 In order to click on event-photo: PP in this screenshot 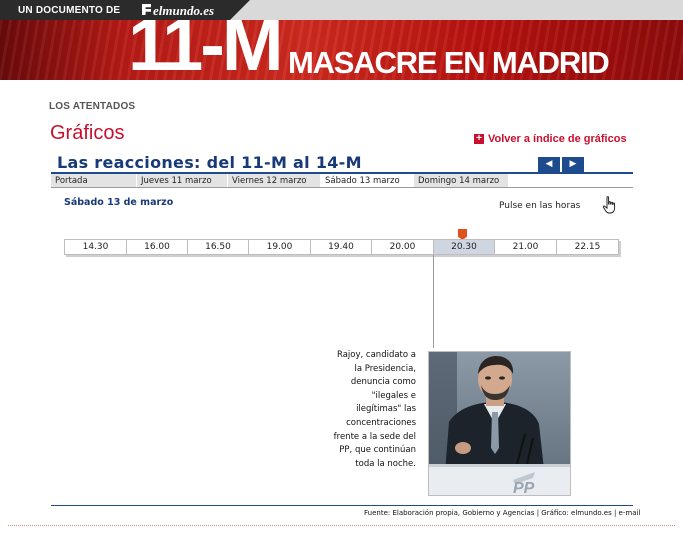, I will do `click(499, 423)`.